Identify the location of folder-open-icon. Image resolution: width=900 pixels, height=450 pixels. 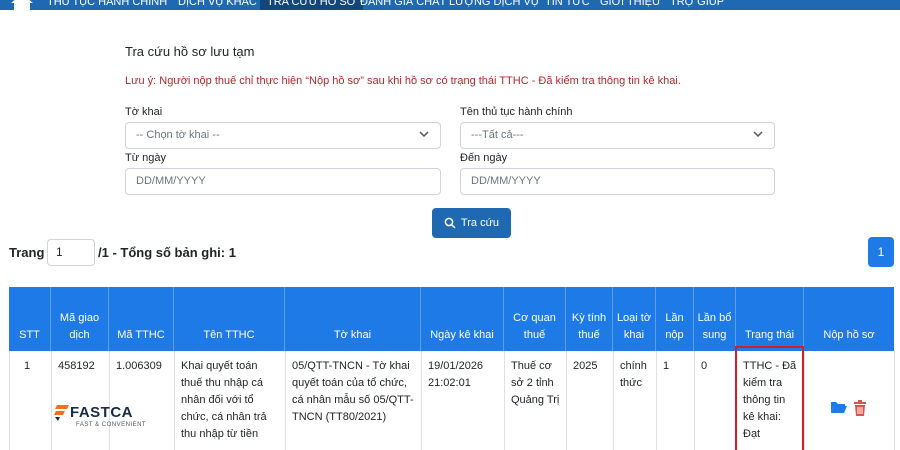
(839, 407).